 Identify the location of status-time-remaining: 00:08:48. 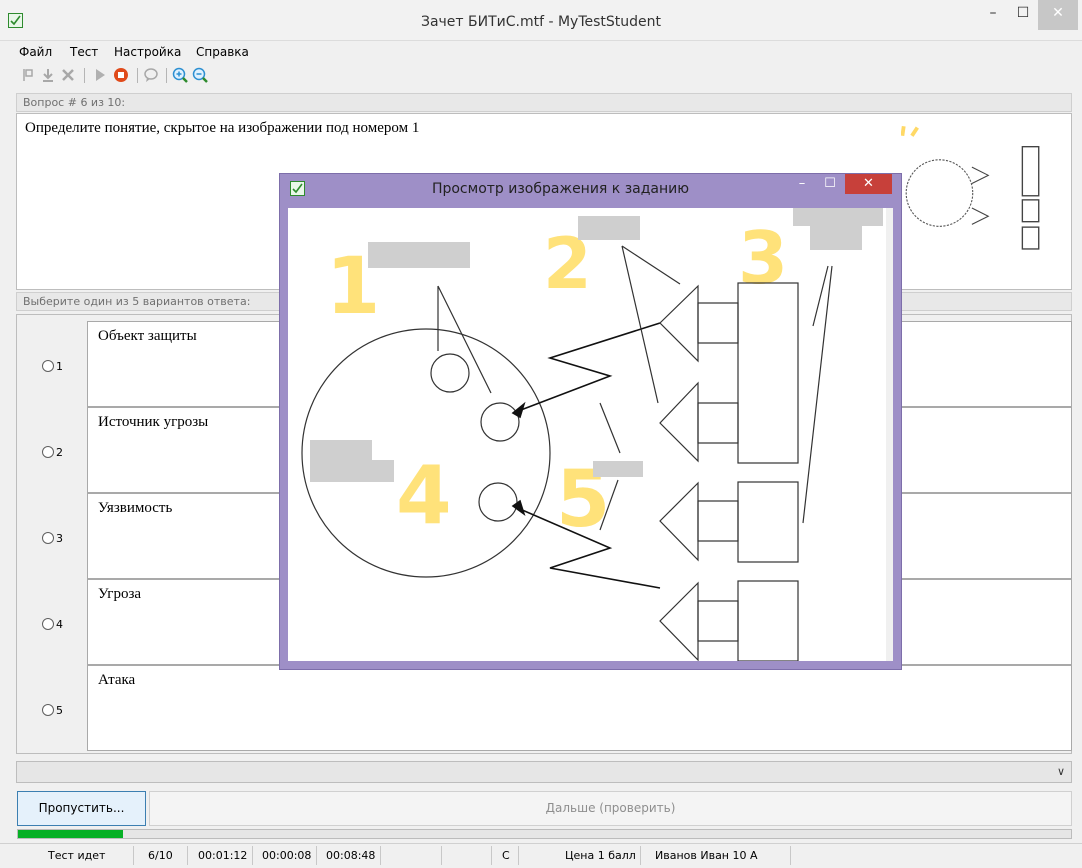
(351, 855).